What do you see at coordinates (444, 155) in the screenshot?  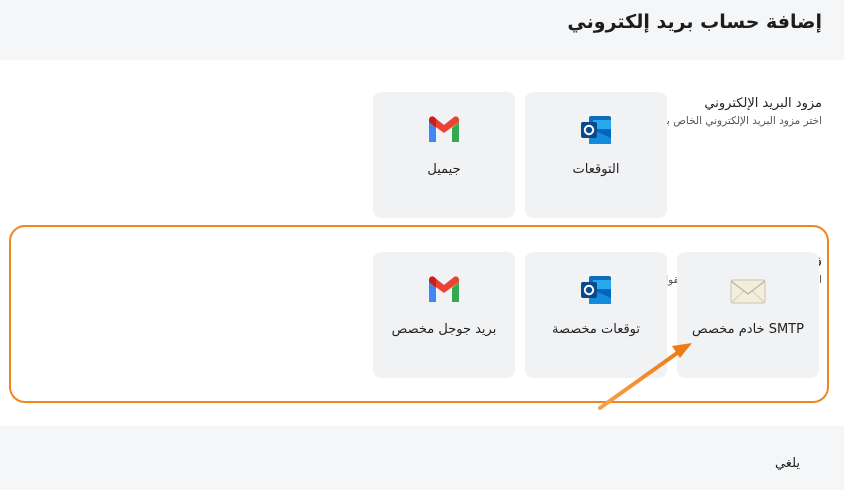 I see `gmail-provider-card: جيميل` at bounding box center [444, 155].